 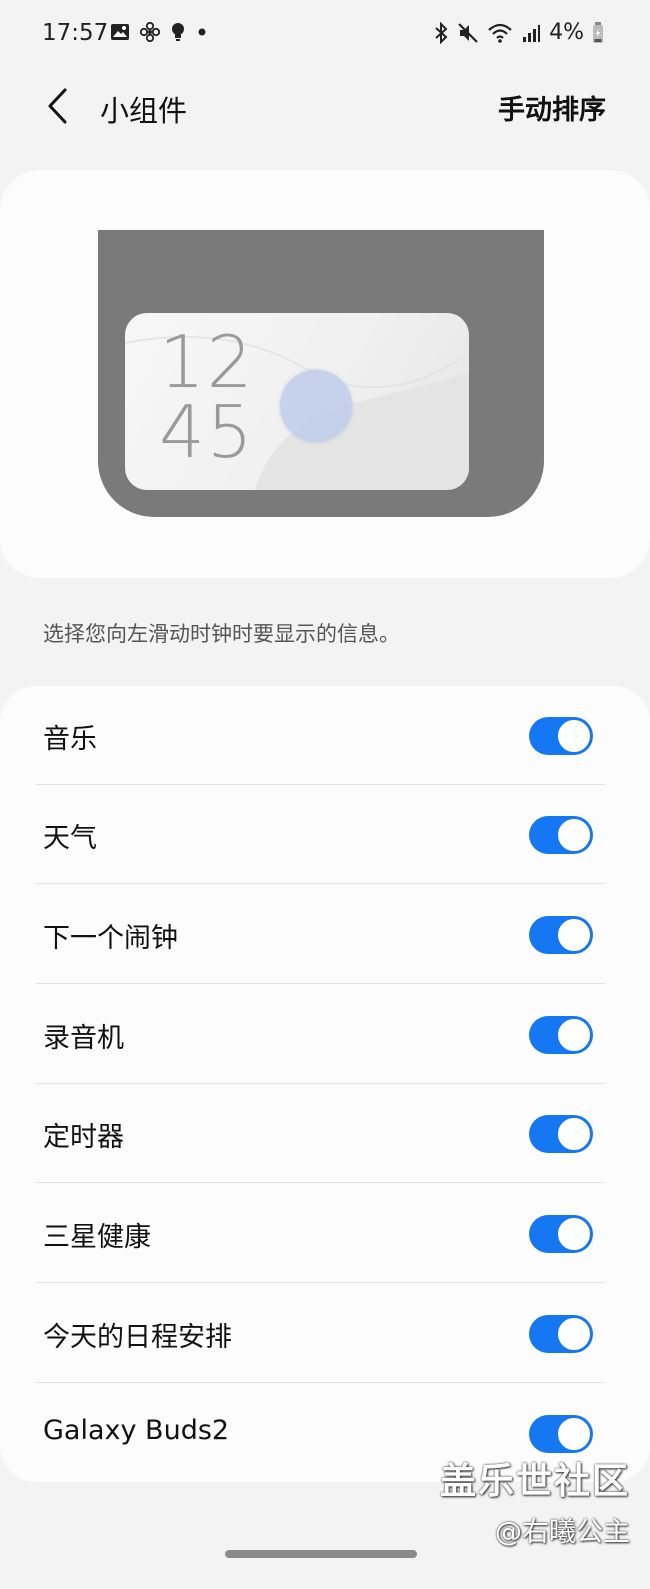 I want to click on list-item-label: 录音机, so click(x=83, y=1038).